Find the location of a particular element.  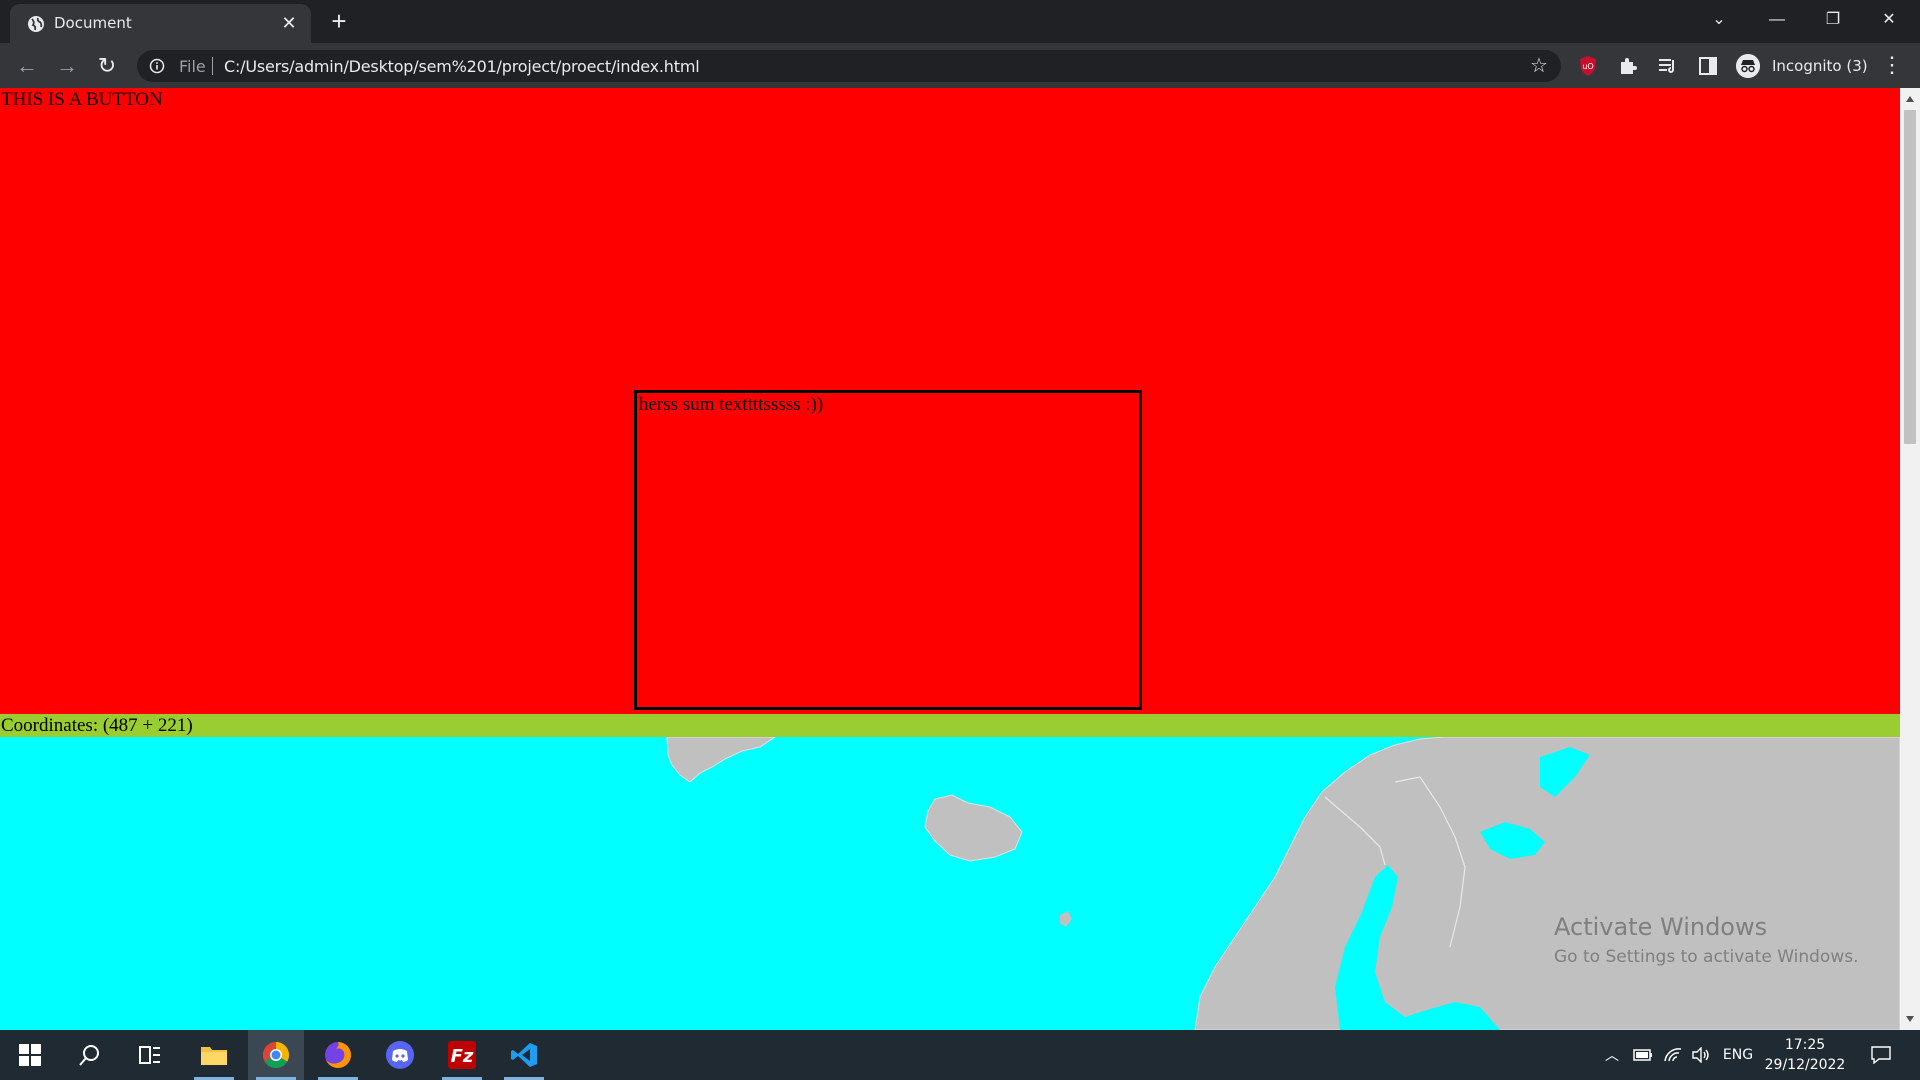

reading-list-icon is located at coordinates (1668, 66).